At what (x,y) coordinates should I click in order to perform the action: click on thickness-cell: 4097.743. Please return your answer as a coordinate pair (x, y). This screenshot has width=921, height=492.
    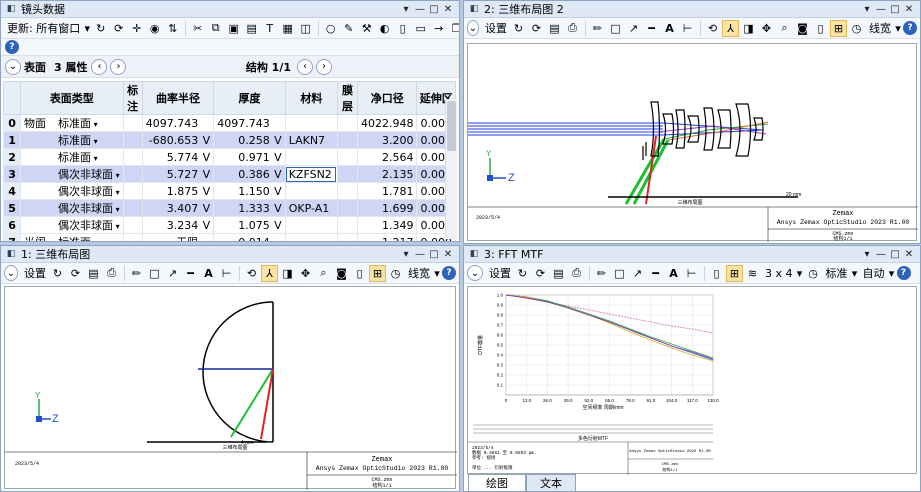
    Looking at the image, I should click on (249, 123).